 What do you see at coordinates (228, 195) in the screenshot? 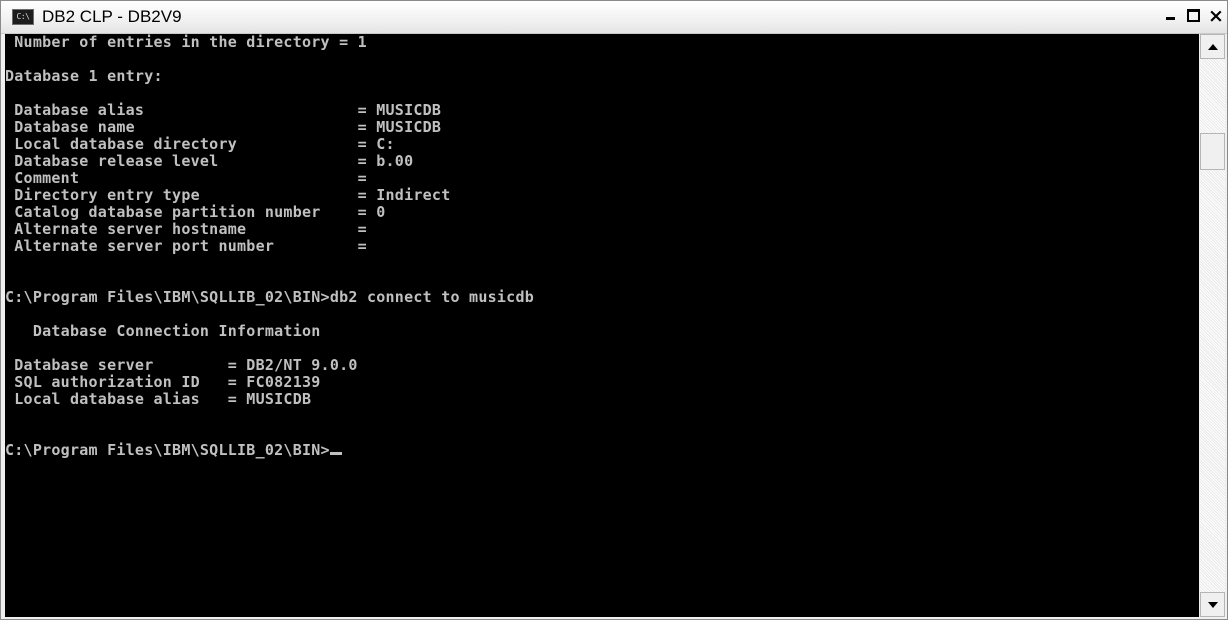
I see `console-line-text: Directory entry type = Indirect` at bounding box center [228, 195].